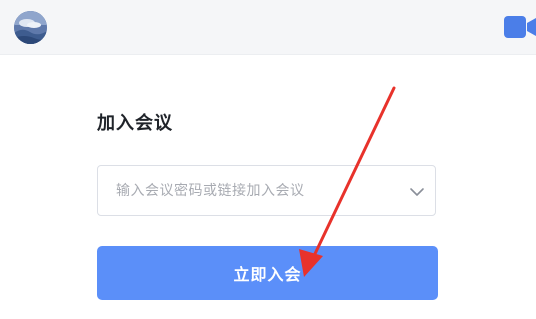  Describe the element at coordinates (267, 273) in the screenshot. I see `join-now-button: 立即入会` at that location.